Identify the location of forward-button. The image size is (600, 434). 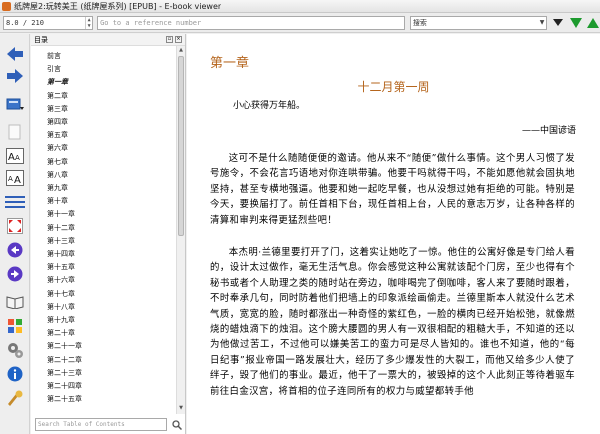
(15, 76).